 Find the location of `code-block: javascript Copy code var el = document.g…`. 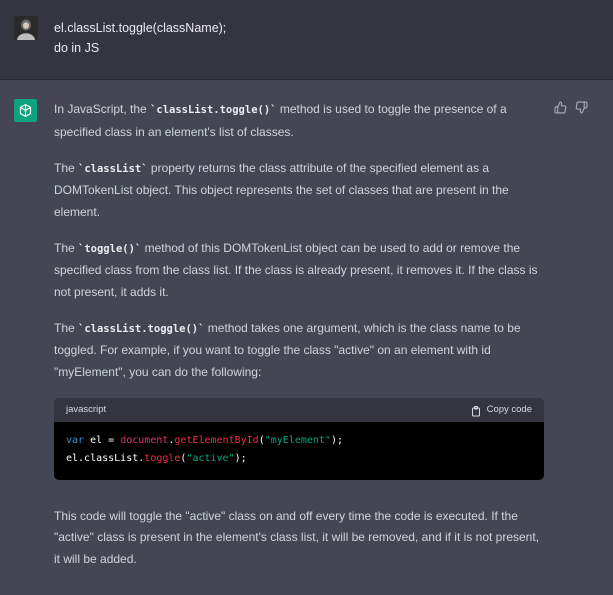

code-block: javascript Copy code var el = document.g… is located at coordinates (299, 438).